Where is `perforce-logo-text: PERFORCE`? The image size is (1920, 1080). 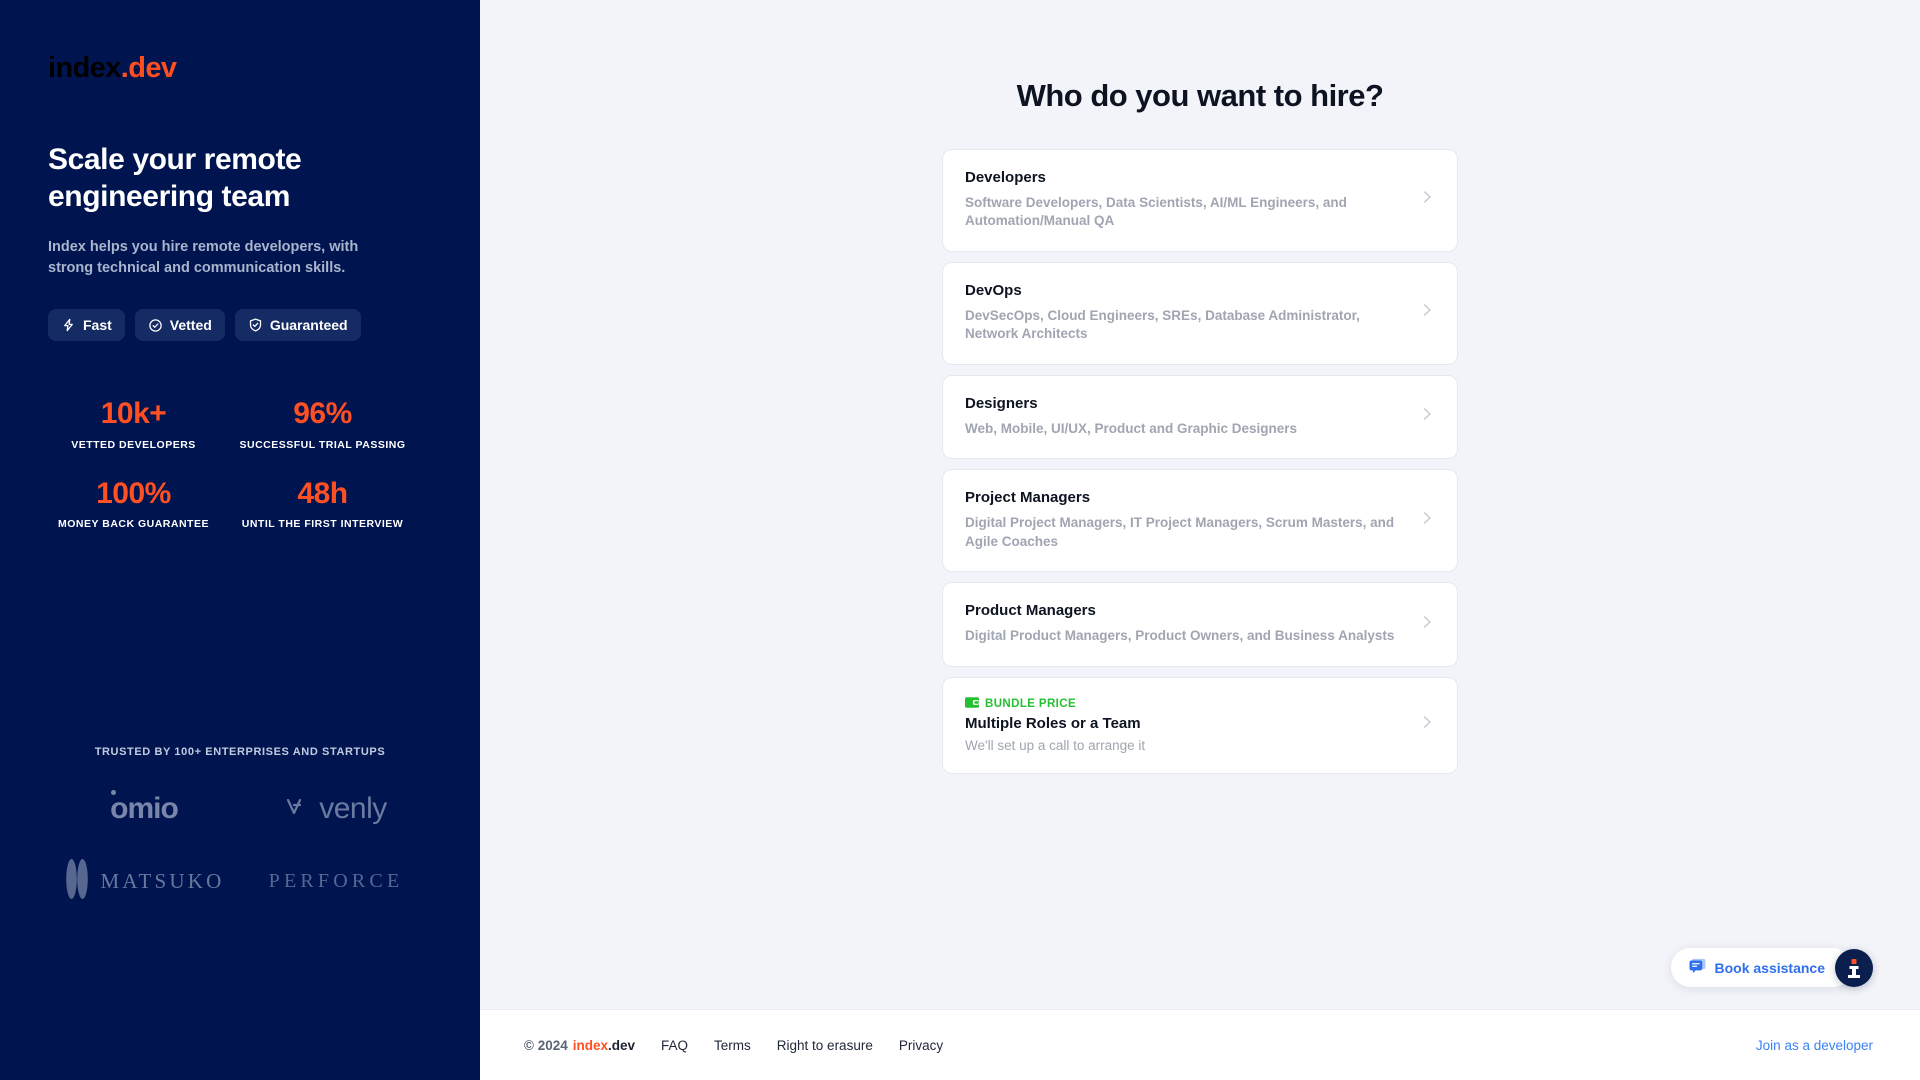 perforce-logo-text: PERFORCE is located at coordinates (336, 880).